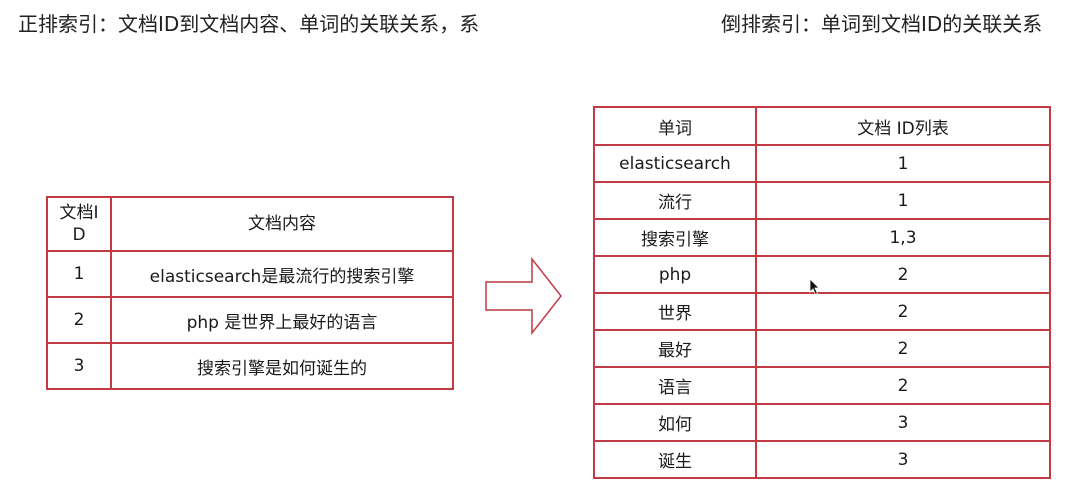  I want to click on right-arrow-icon, so click(523, 296).